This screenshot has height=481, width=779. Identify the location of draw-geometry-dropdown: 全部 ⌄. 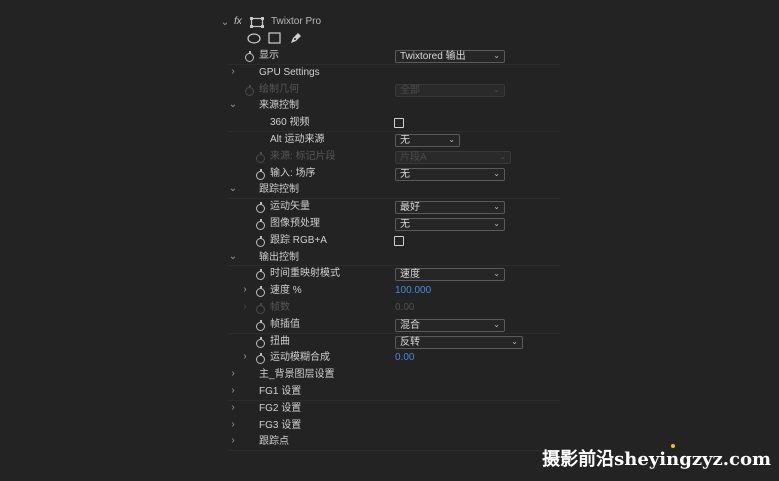
(450, 90).